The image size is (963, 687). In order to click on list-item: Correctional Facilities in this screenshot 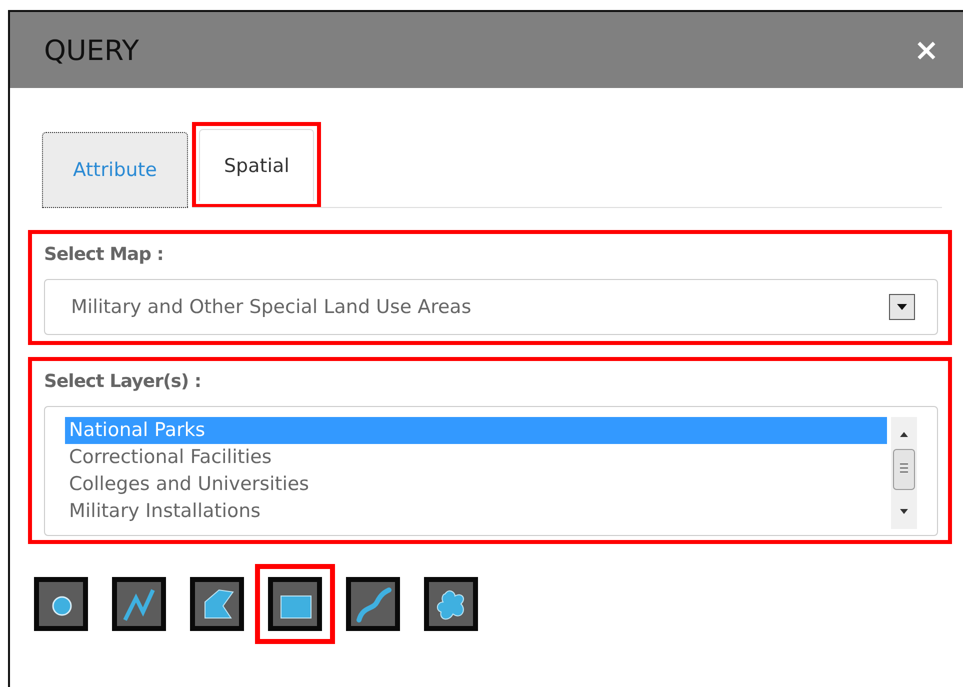, I will do `click(476, 457)`.